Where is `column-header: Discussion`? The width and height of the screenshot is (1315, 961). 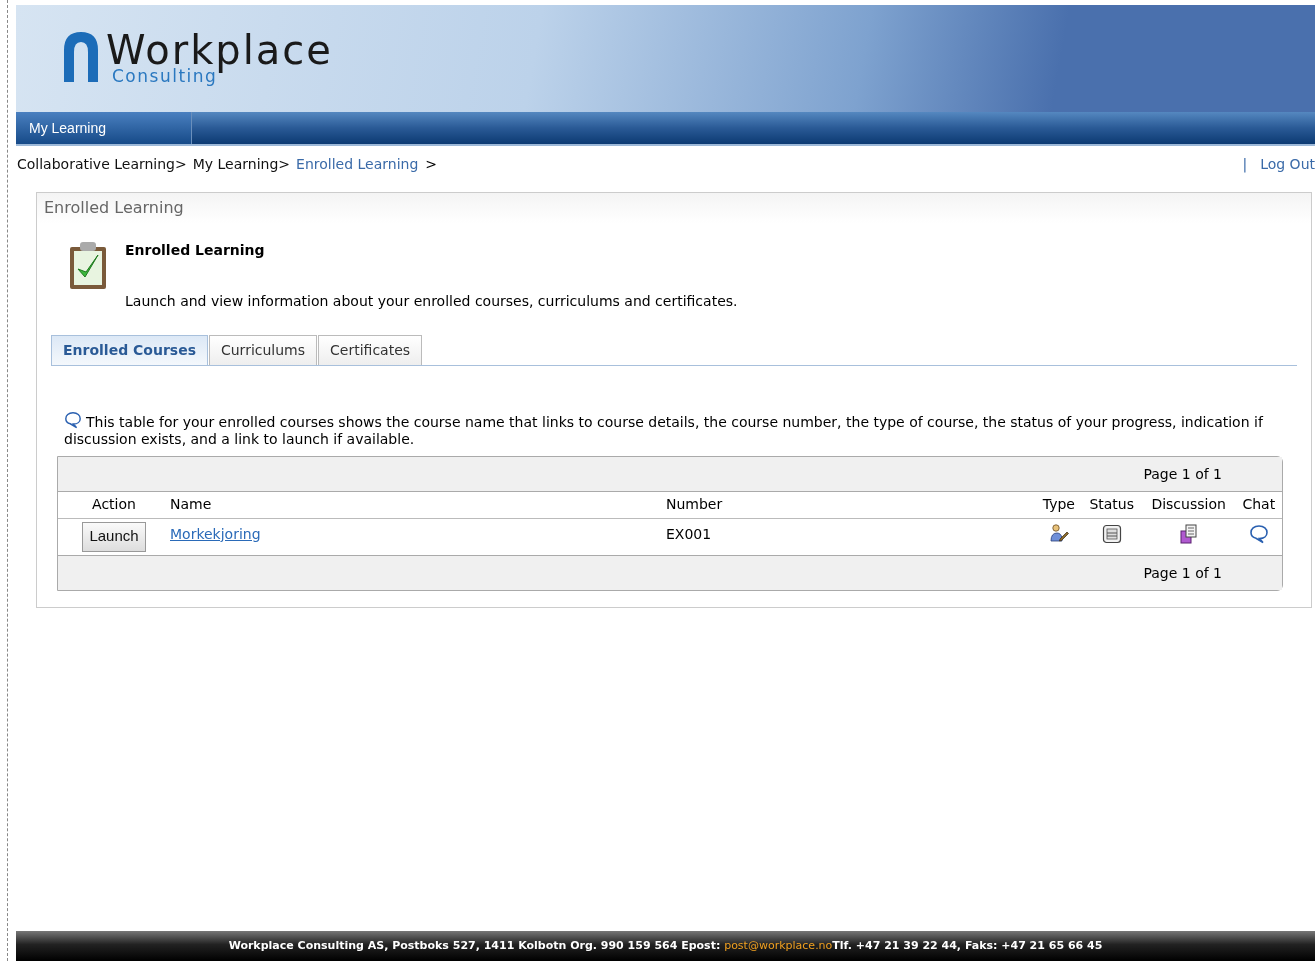
column-header: Discussion is located at coordinates (1188, 505).